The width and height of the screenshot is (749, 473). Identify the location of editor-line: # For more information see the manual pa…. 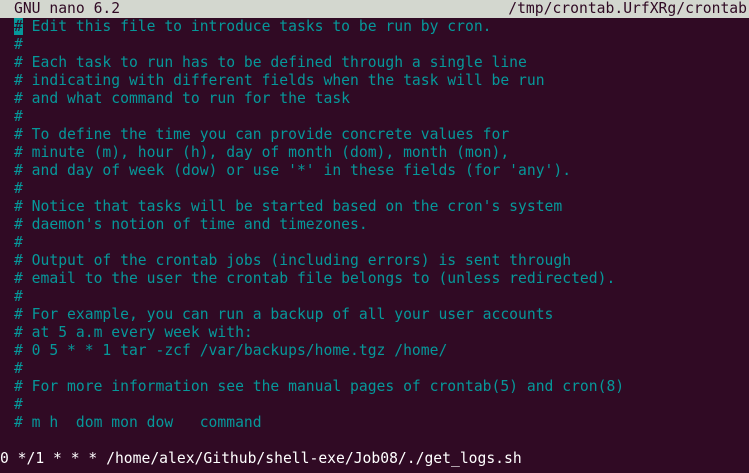
(319, 386).